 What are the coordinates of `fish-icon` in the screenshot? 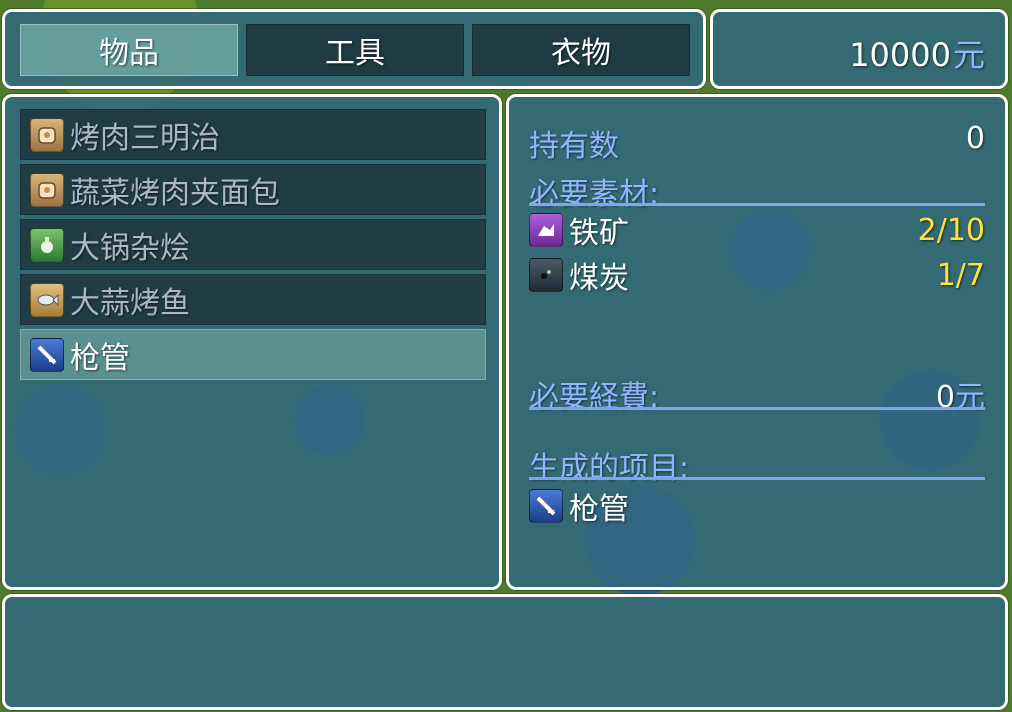 It's located at (47, 299).